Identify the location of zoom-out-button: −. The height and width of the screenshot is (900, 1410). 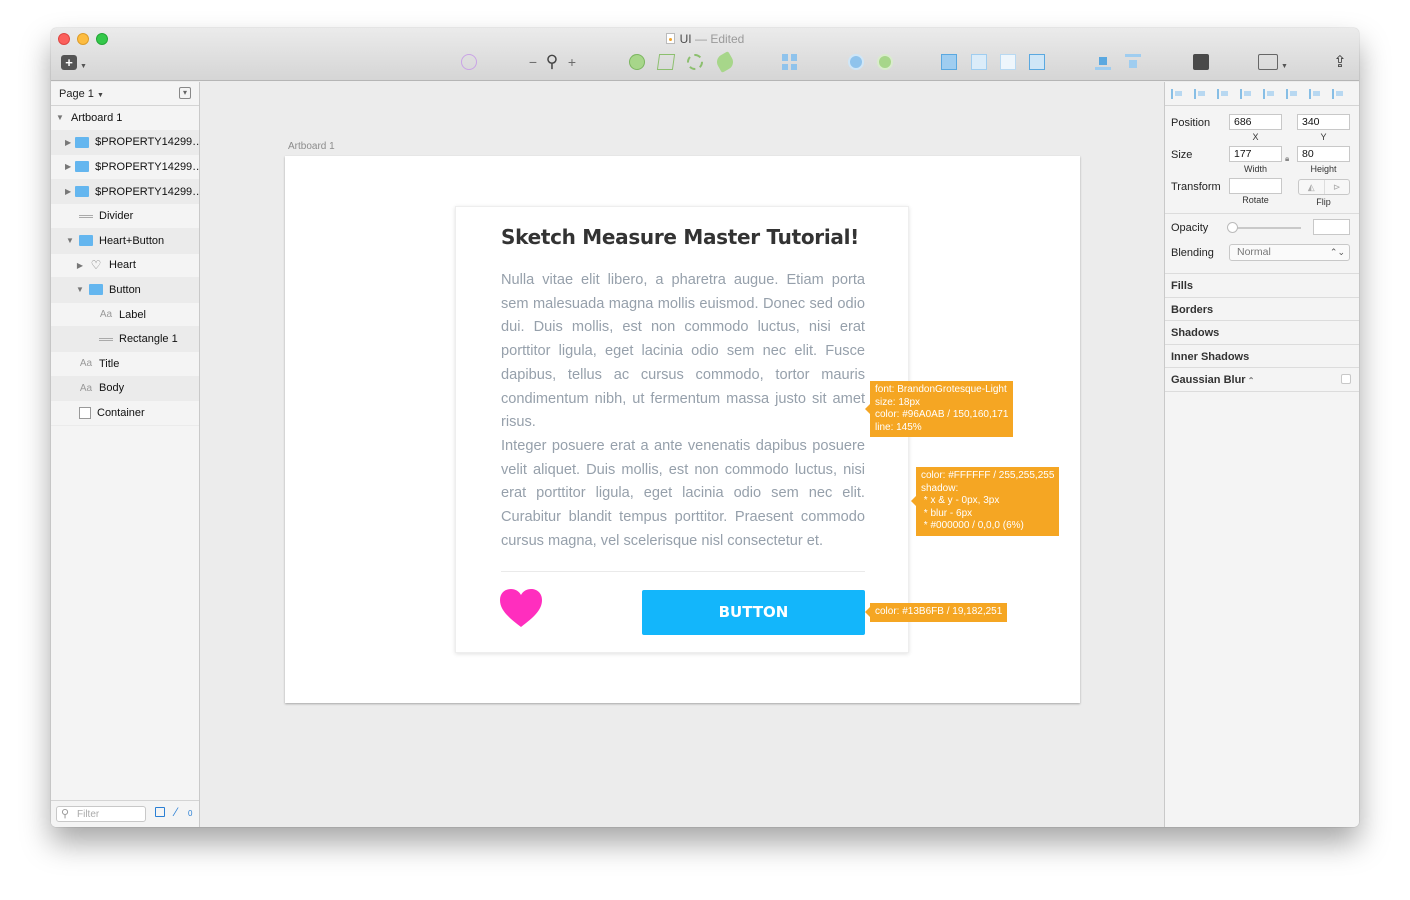
(533, 62).